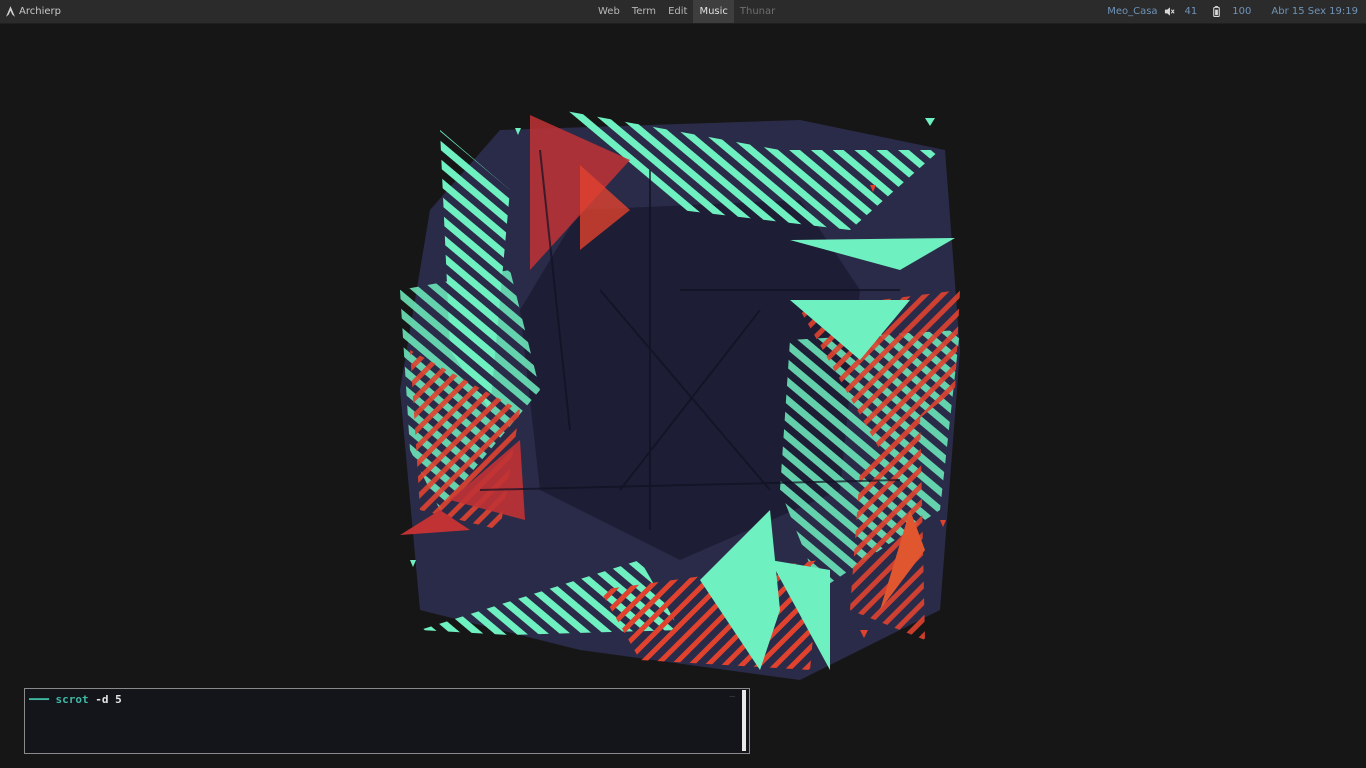 The width and height of the screenshot is (1366, 768). I want to click on workspace-edit: Edit, so click(677, 11).